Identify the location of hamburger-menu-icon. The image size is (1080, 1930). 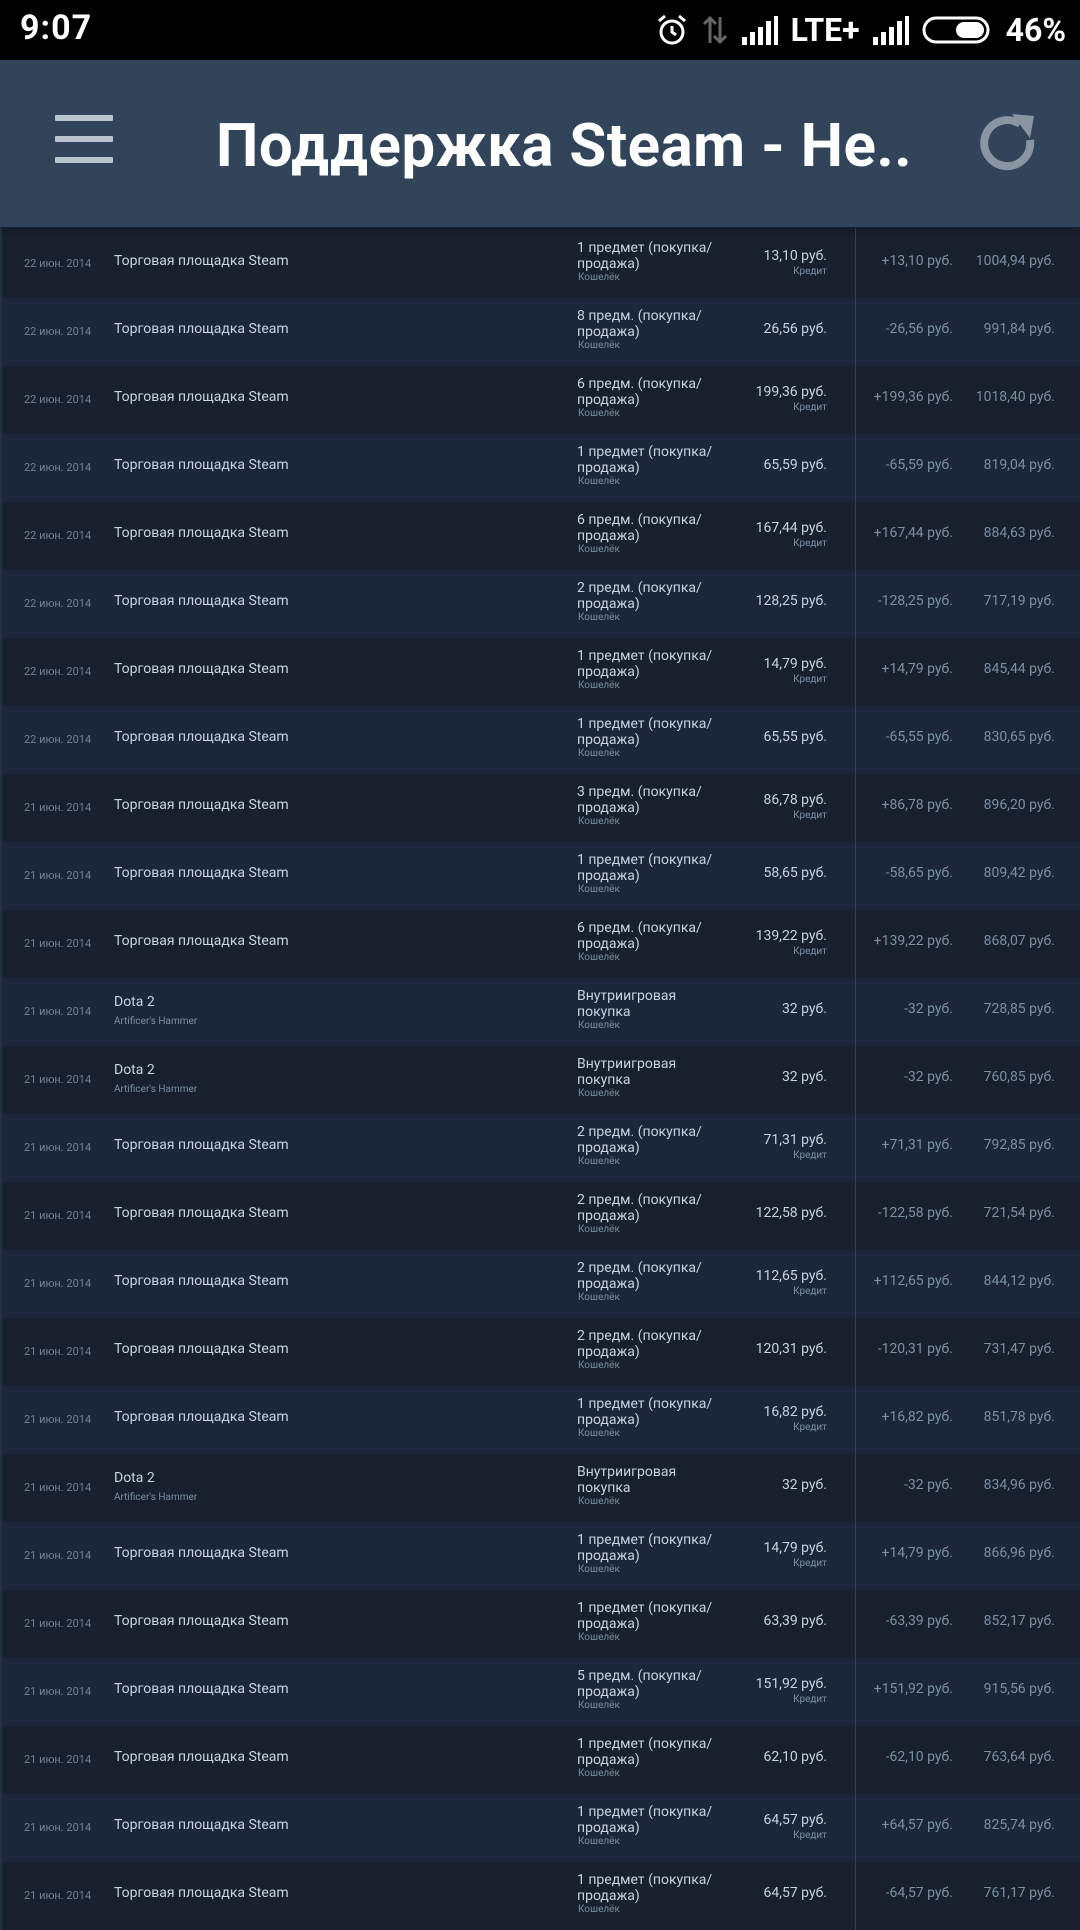
(84, 145).